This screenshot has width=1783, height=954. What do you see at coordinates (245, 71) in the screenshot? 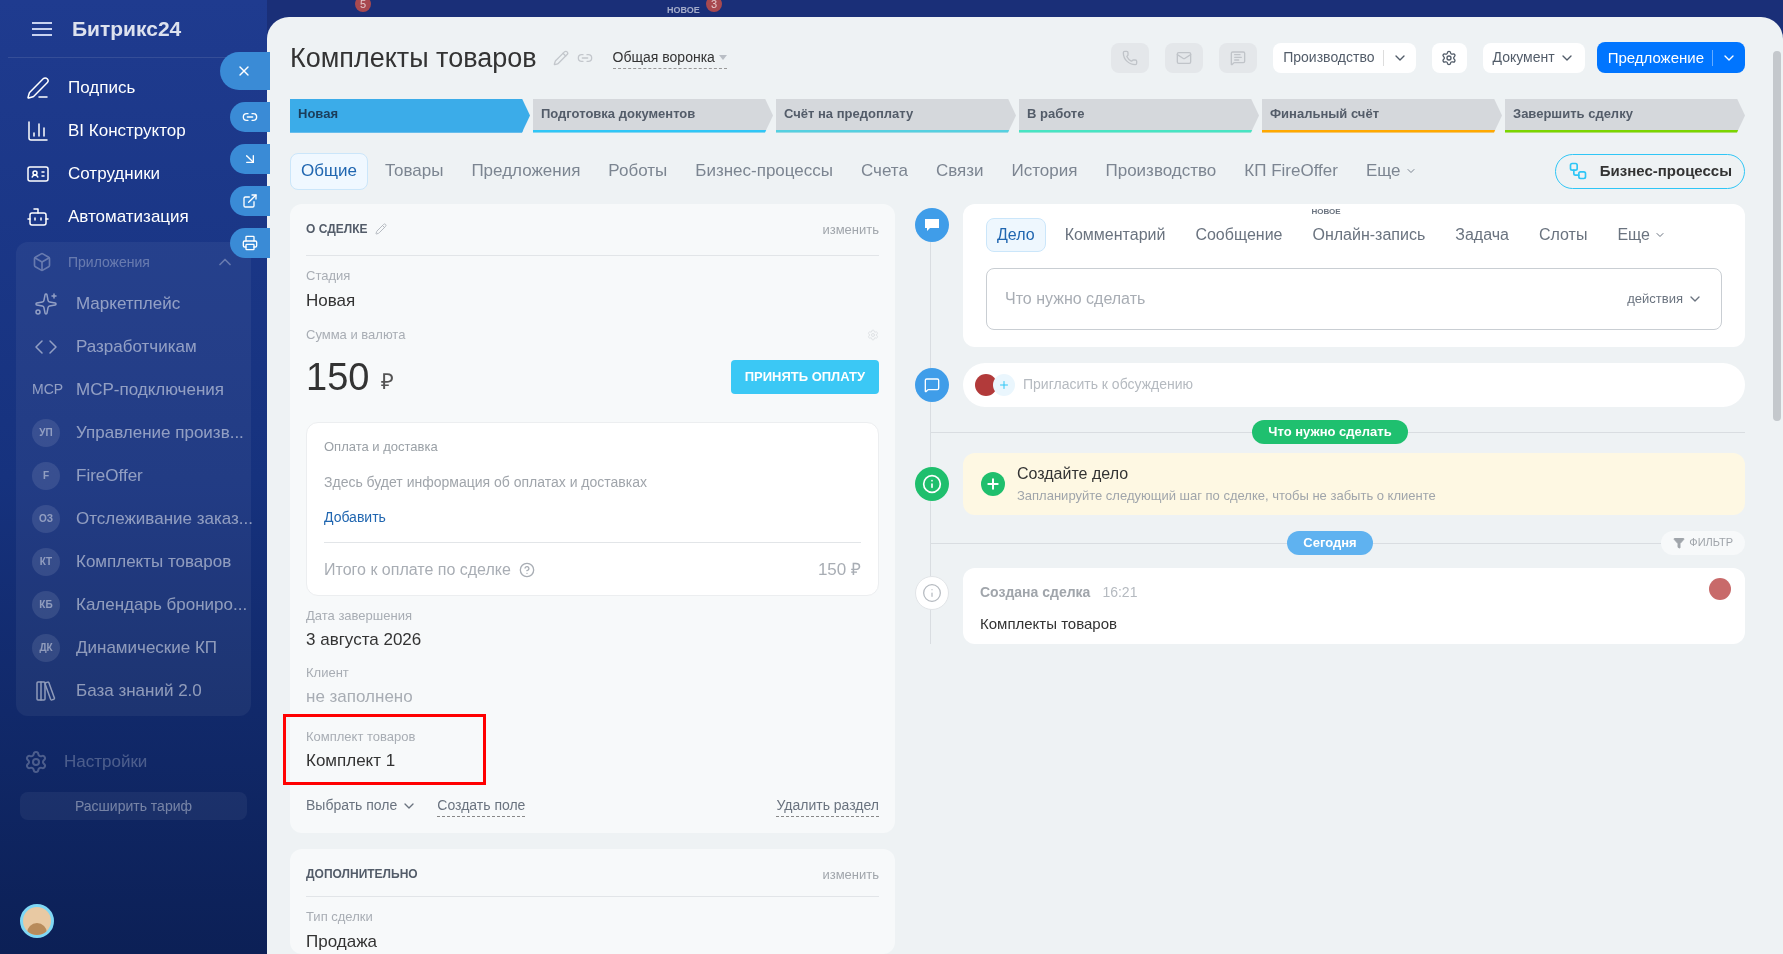
I see `close-button` at bounding box center [245, 71].